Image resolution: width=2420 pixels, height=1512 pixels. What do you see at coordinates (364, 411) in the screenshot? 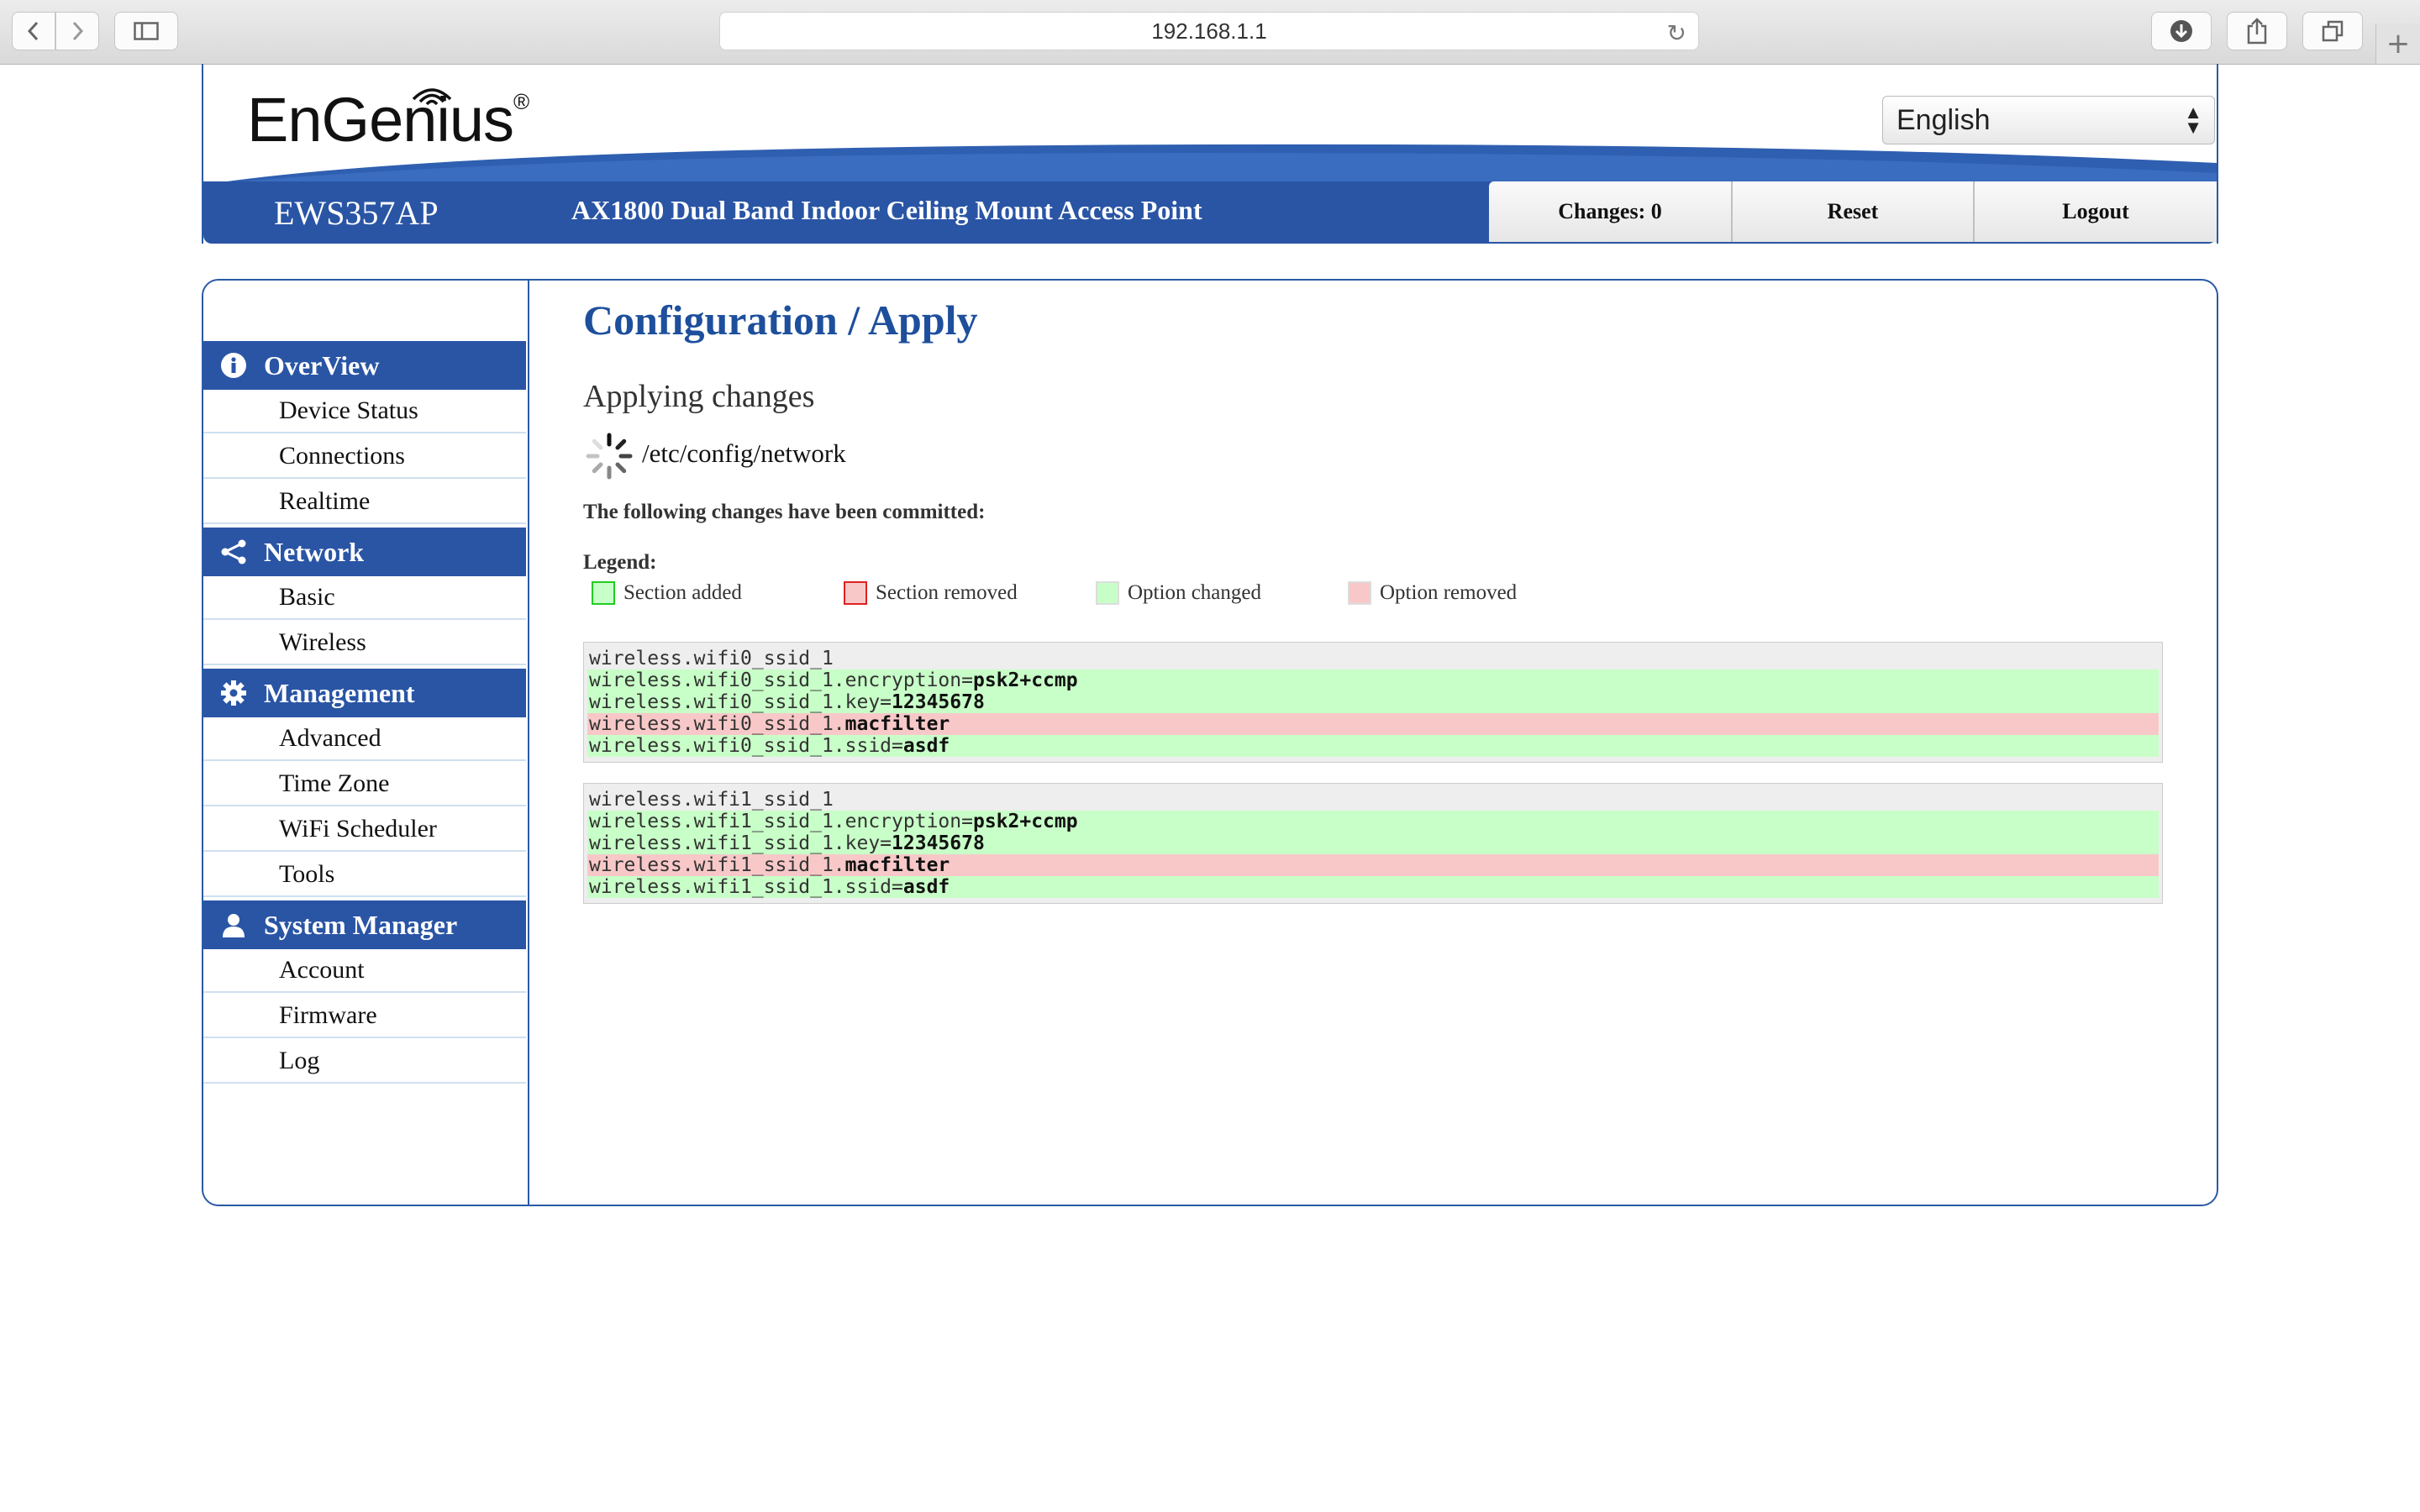
I see `sidebar-item-device-status: Device Status` at bounding box center [364, 411].